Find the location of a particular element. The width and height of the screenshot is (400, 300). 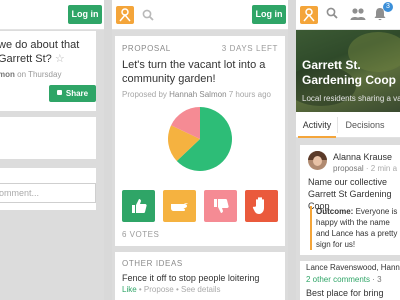

idea-title: Fence it off to stop people loitering is located at coordinates (190, 278).